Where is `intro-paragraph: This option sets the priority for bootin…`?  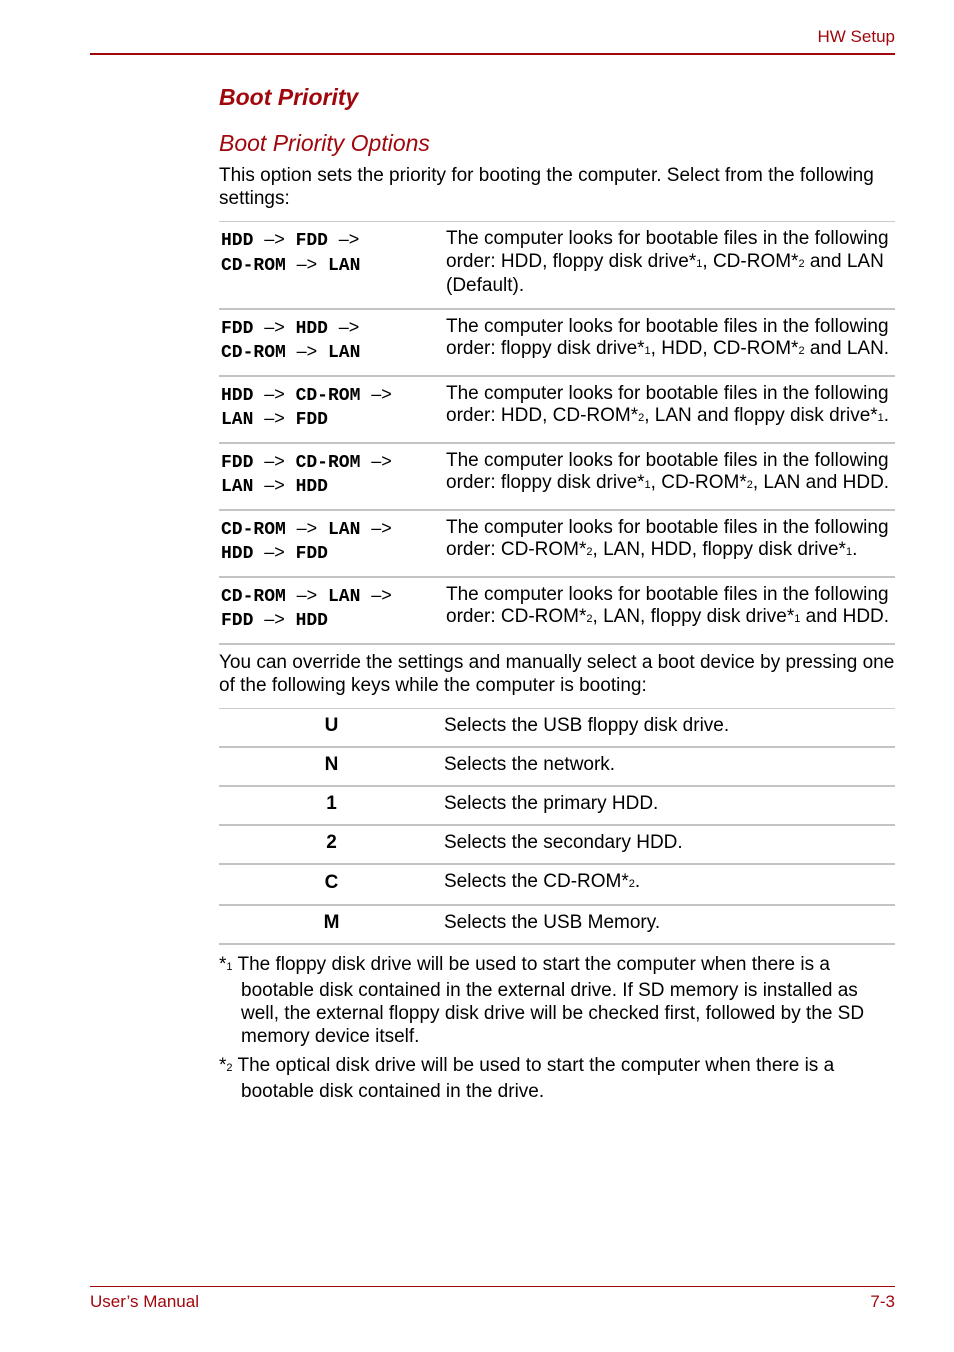 intro-paragraph: This option sets the priority for bootin… is located at coordinates (546, 187).